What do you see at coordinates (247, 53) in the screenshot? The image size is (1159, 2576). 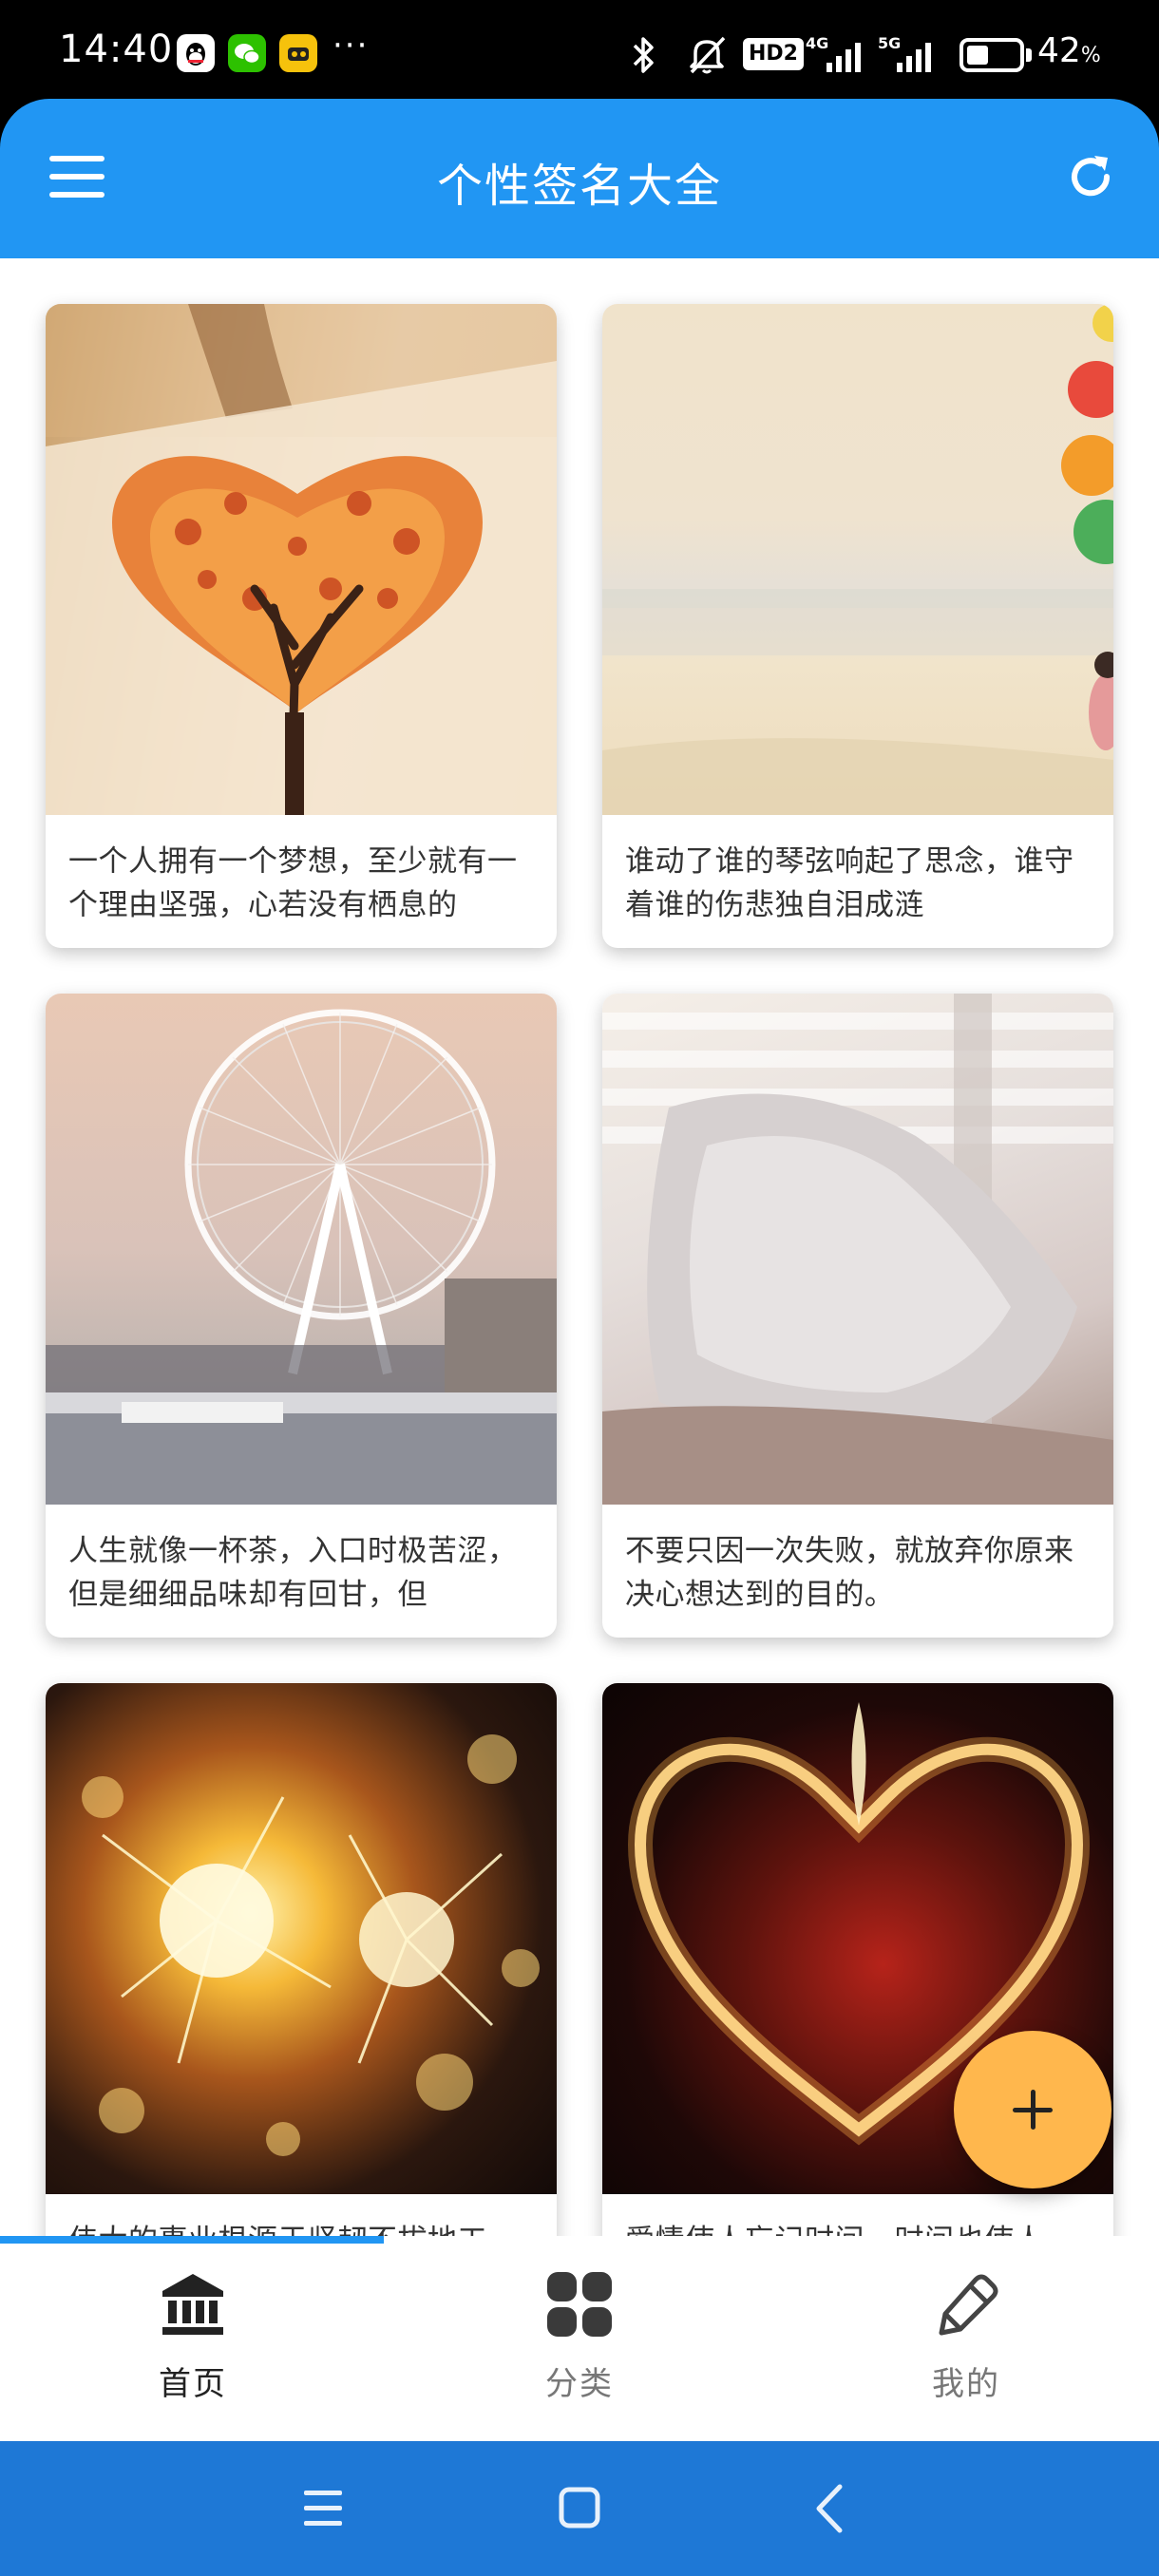 I see `wechat-notification-icon` at bounding box center [247, 53].